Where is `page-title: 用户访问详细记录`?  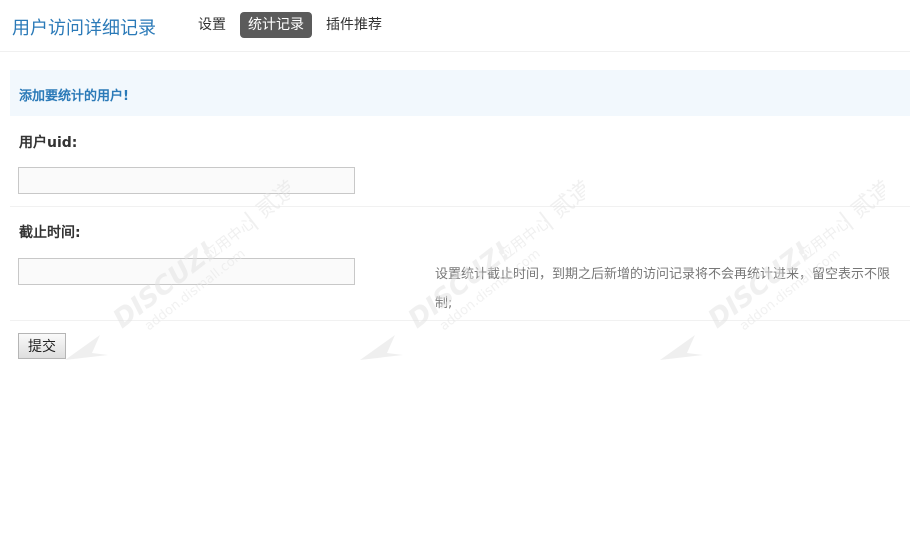
page-title: 用户访问详细记录 is located at coordinates (84, 28).